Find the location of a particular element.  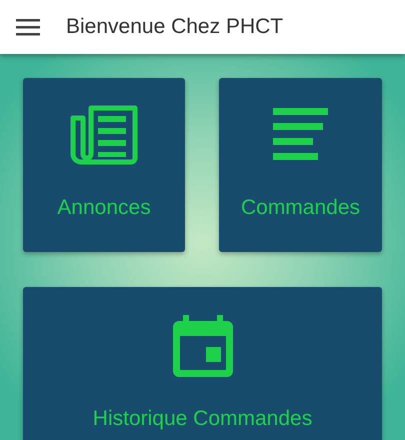

app-title: Bienvenue Chez PHCT is located at coordinates (175, 27).